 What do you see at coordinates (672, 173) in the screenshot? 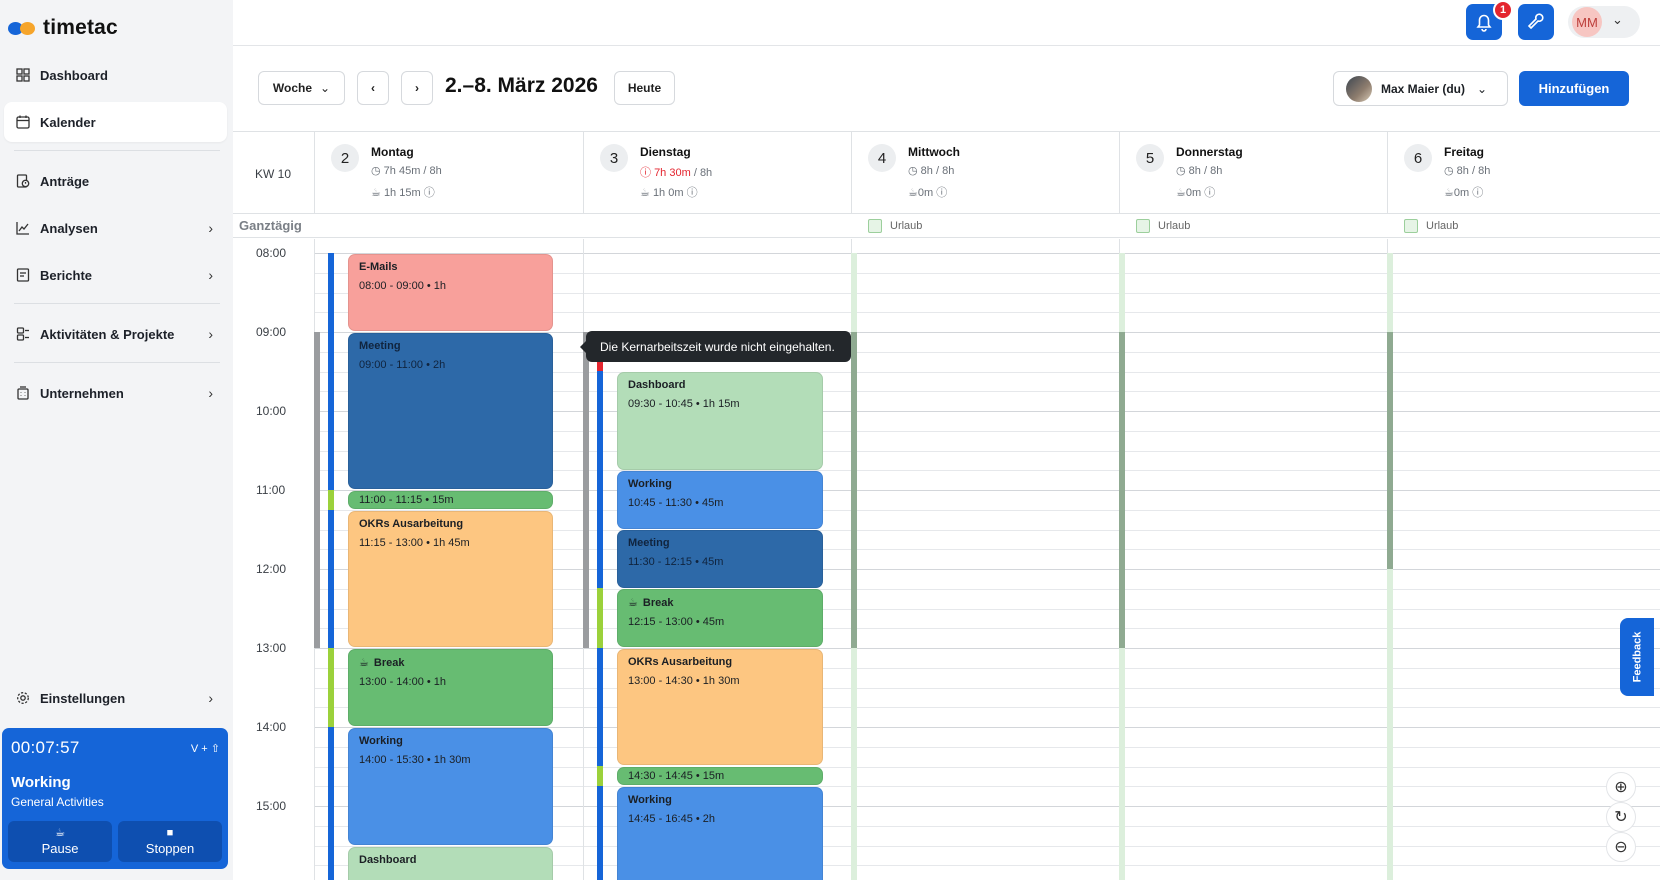
I see `hours-done: 7h 30m` at bounding box center [672, 173].